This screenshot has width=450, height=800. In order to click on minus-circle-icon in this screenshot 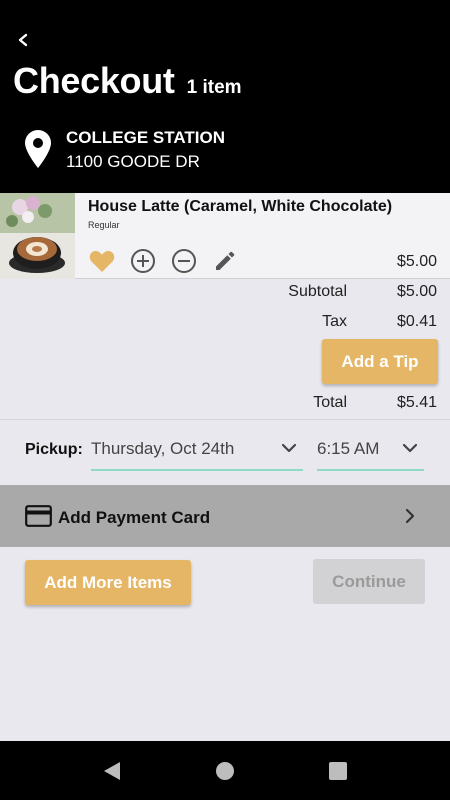, I will do `click(183, 260)`.